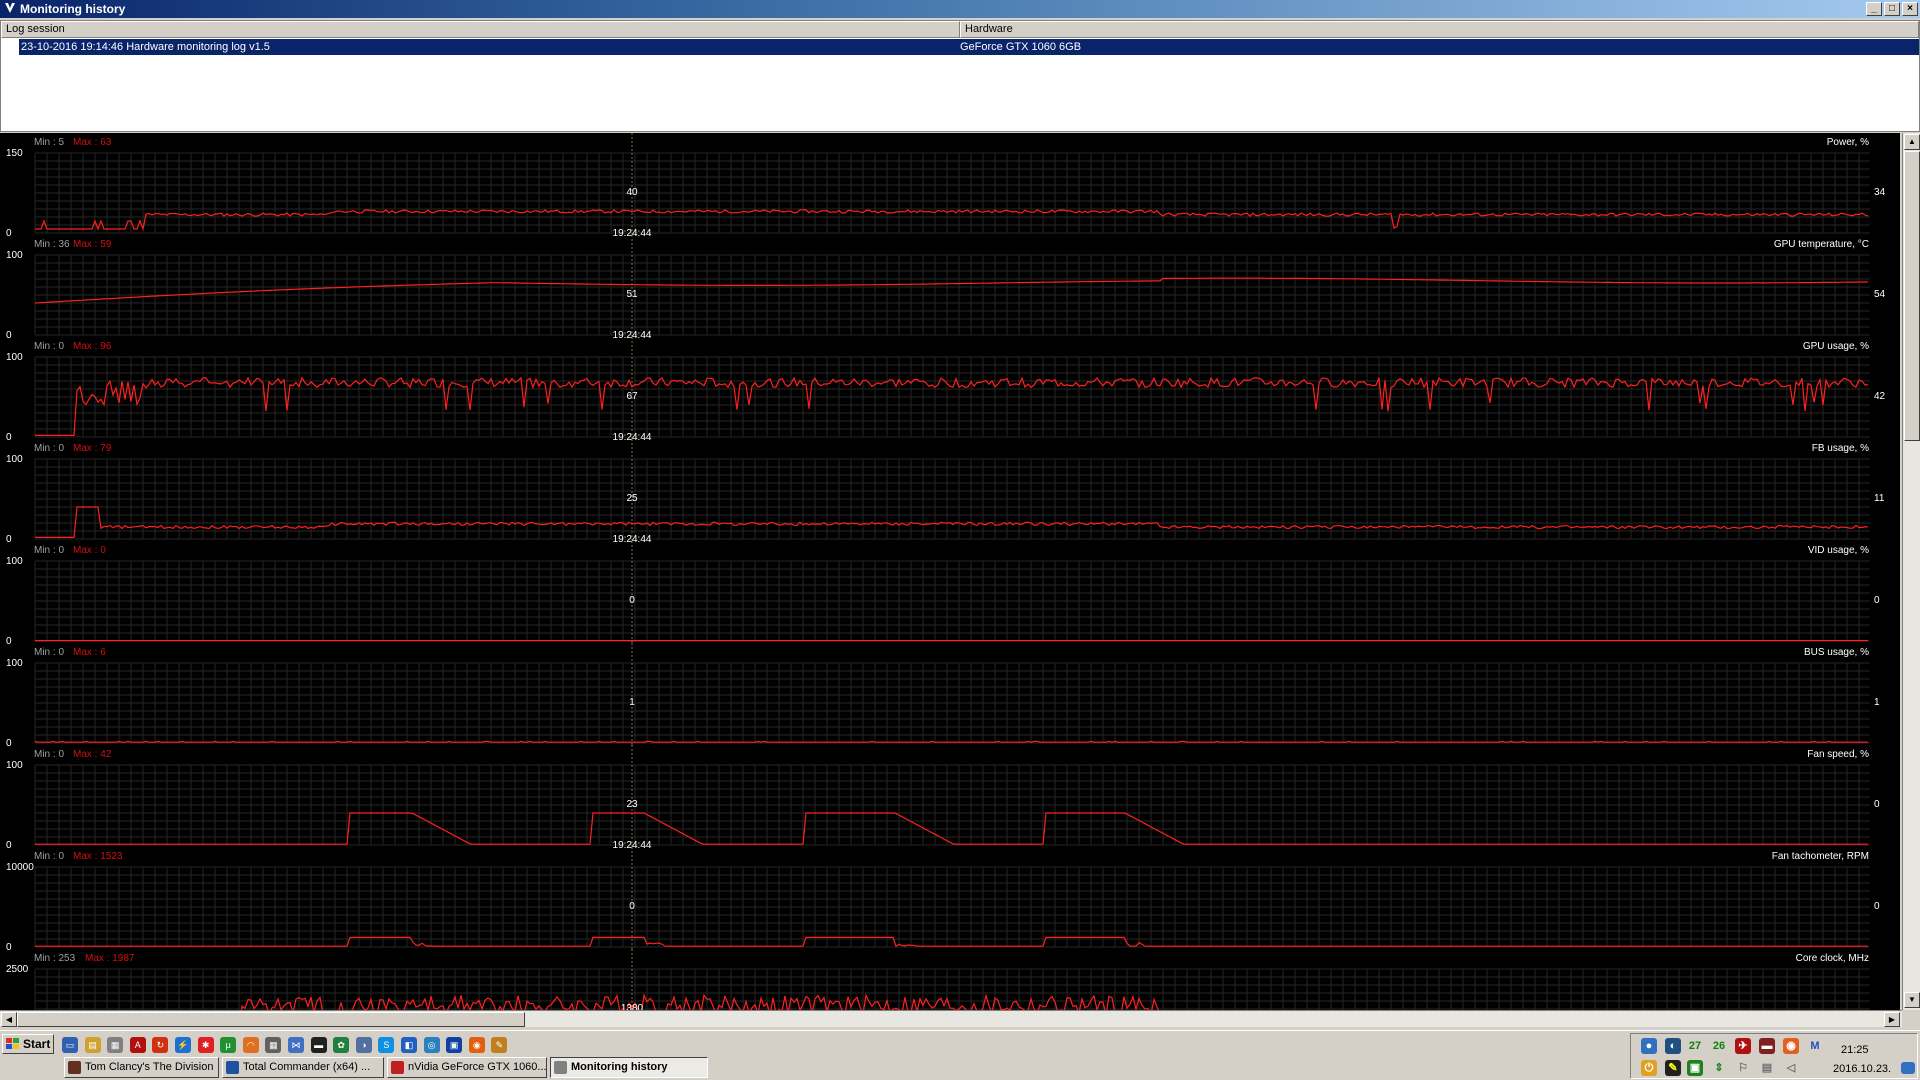  What do you see at coordinates (632, 1006) in the screenshot?
I see `cursor-value: 1380` at bounding box center [632, 1006].